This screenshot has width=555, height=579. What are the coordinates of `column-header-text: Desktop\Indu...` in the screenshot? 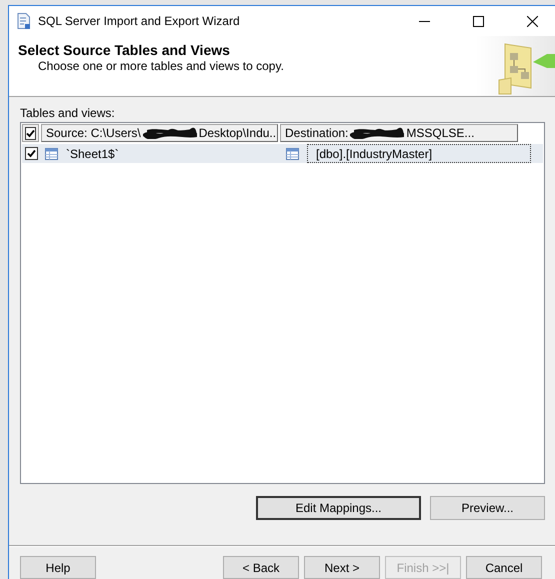 It's located at (237, 133).